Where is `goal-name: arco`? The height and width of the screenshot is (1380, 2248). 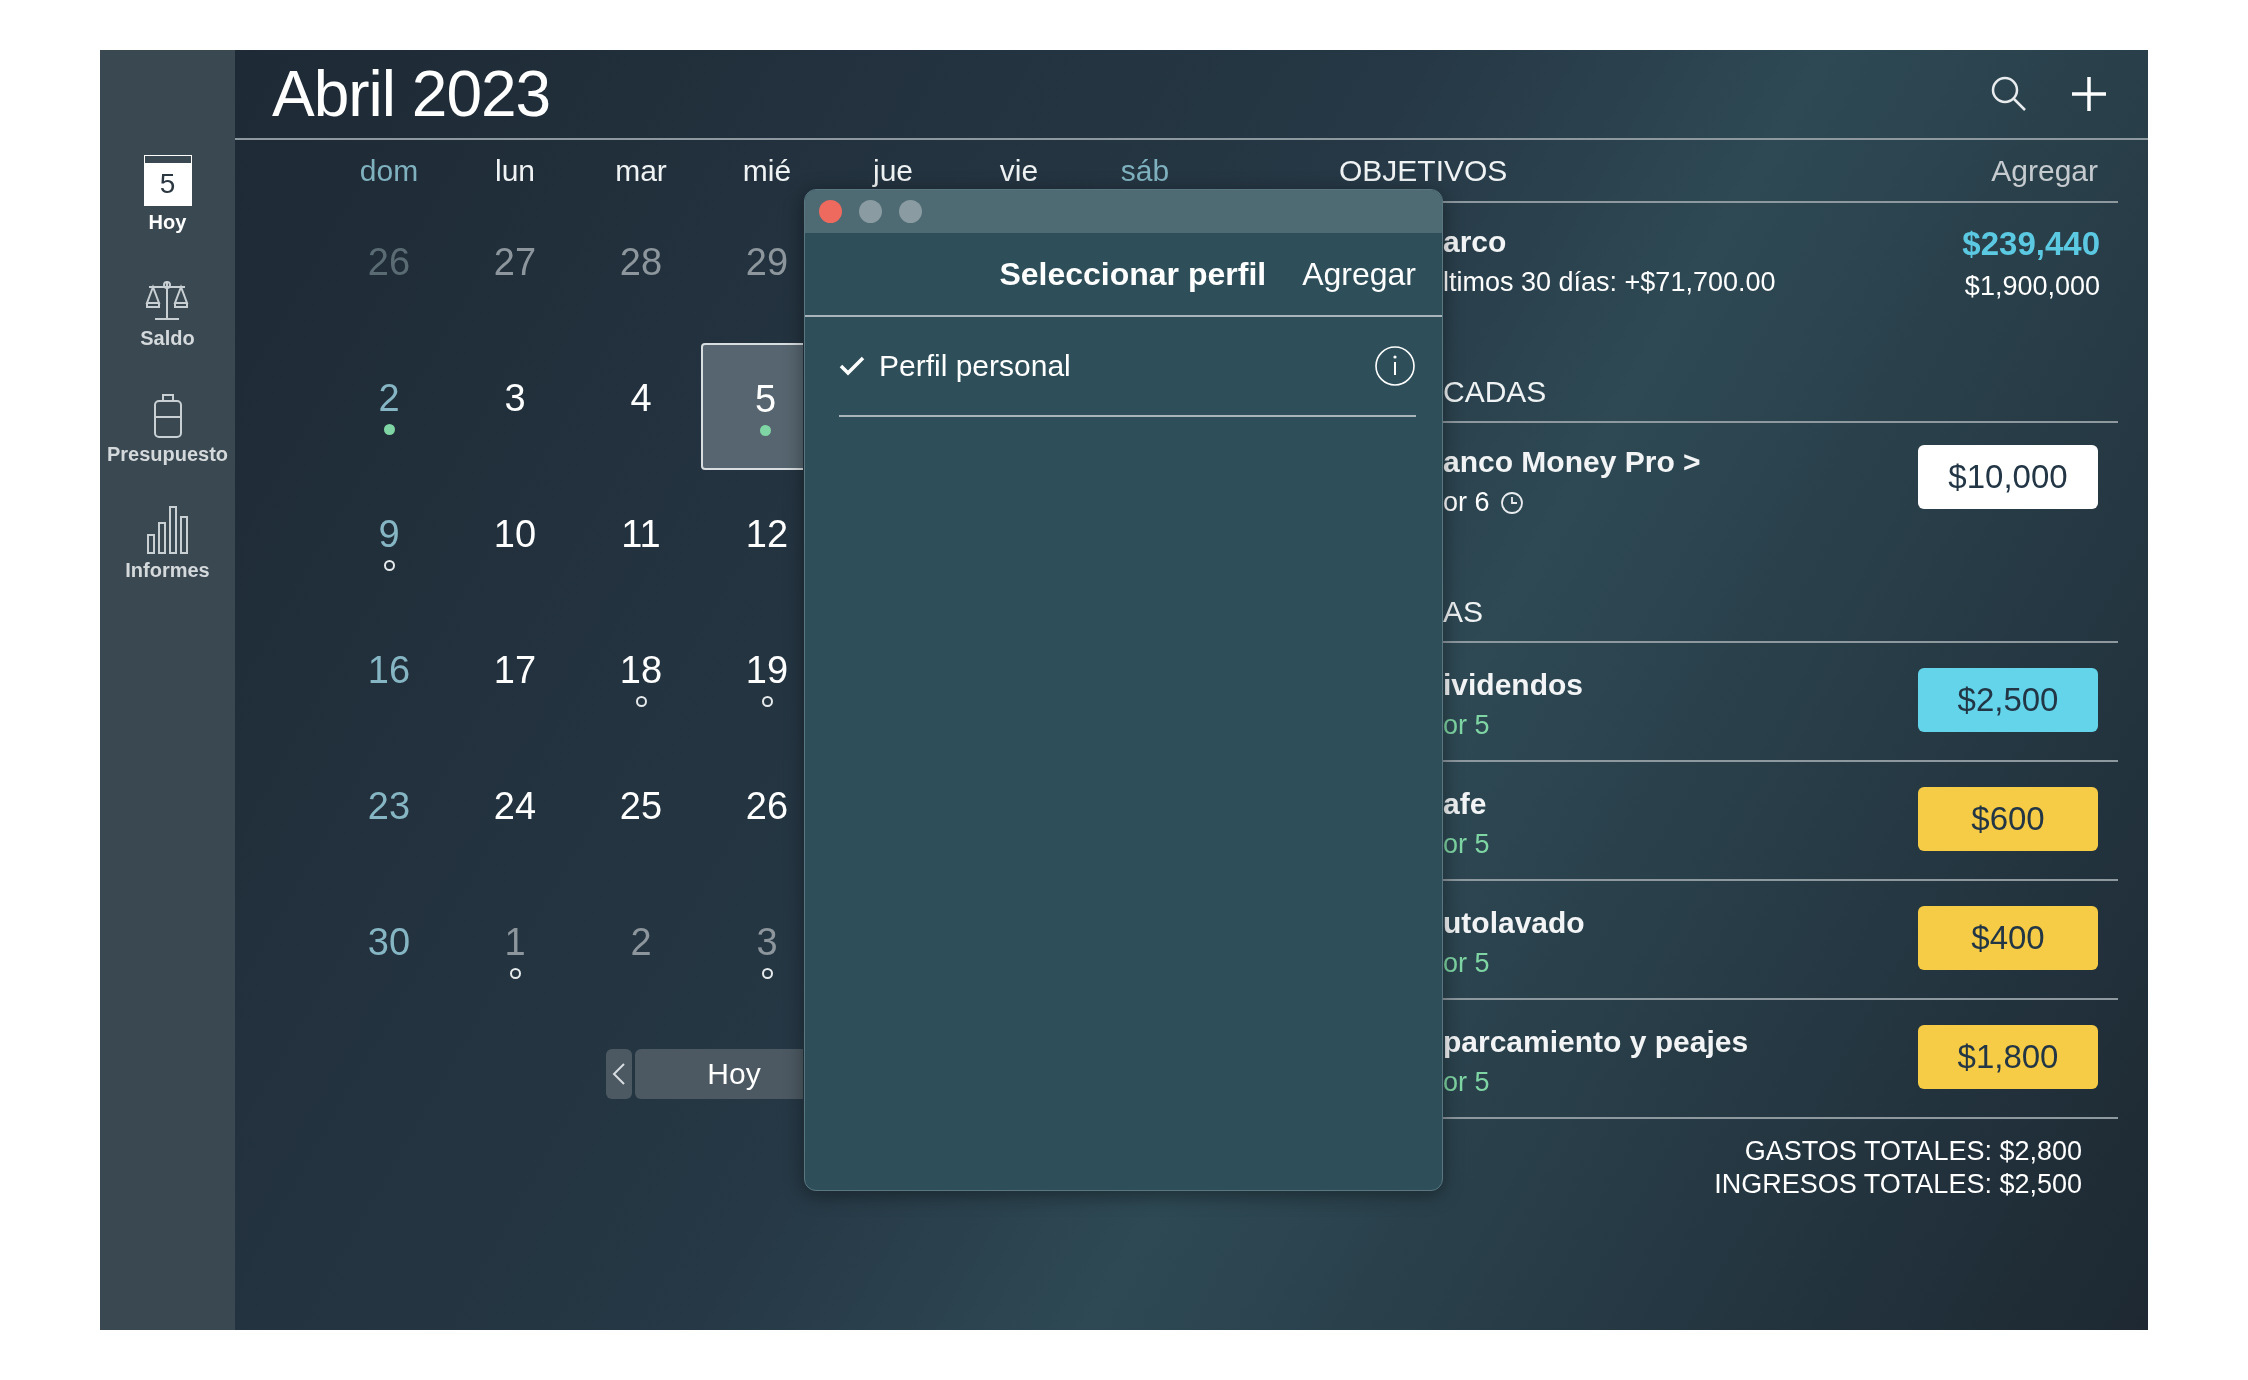
goal-name: arco is located at coordinates (1475, 242).